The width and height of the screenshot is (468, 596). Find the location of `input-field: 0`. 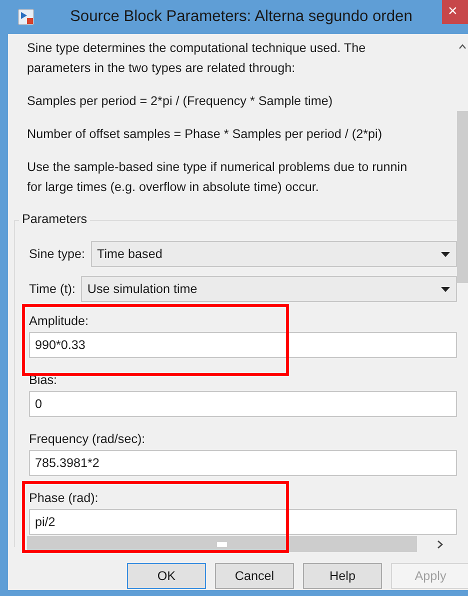

input-field: 0 is located at coordinates (243, 404).